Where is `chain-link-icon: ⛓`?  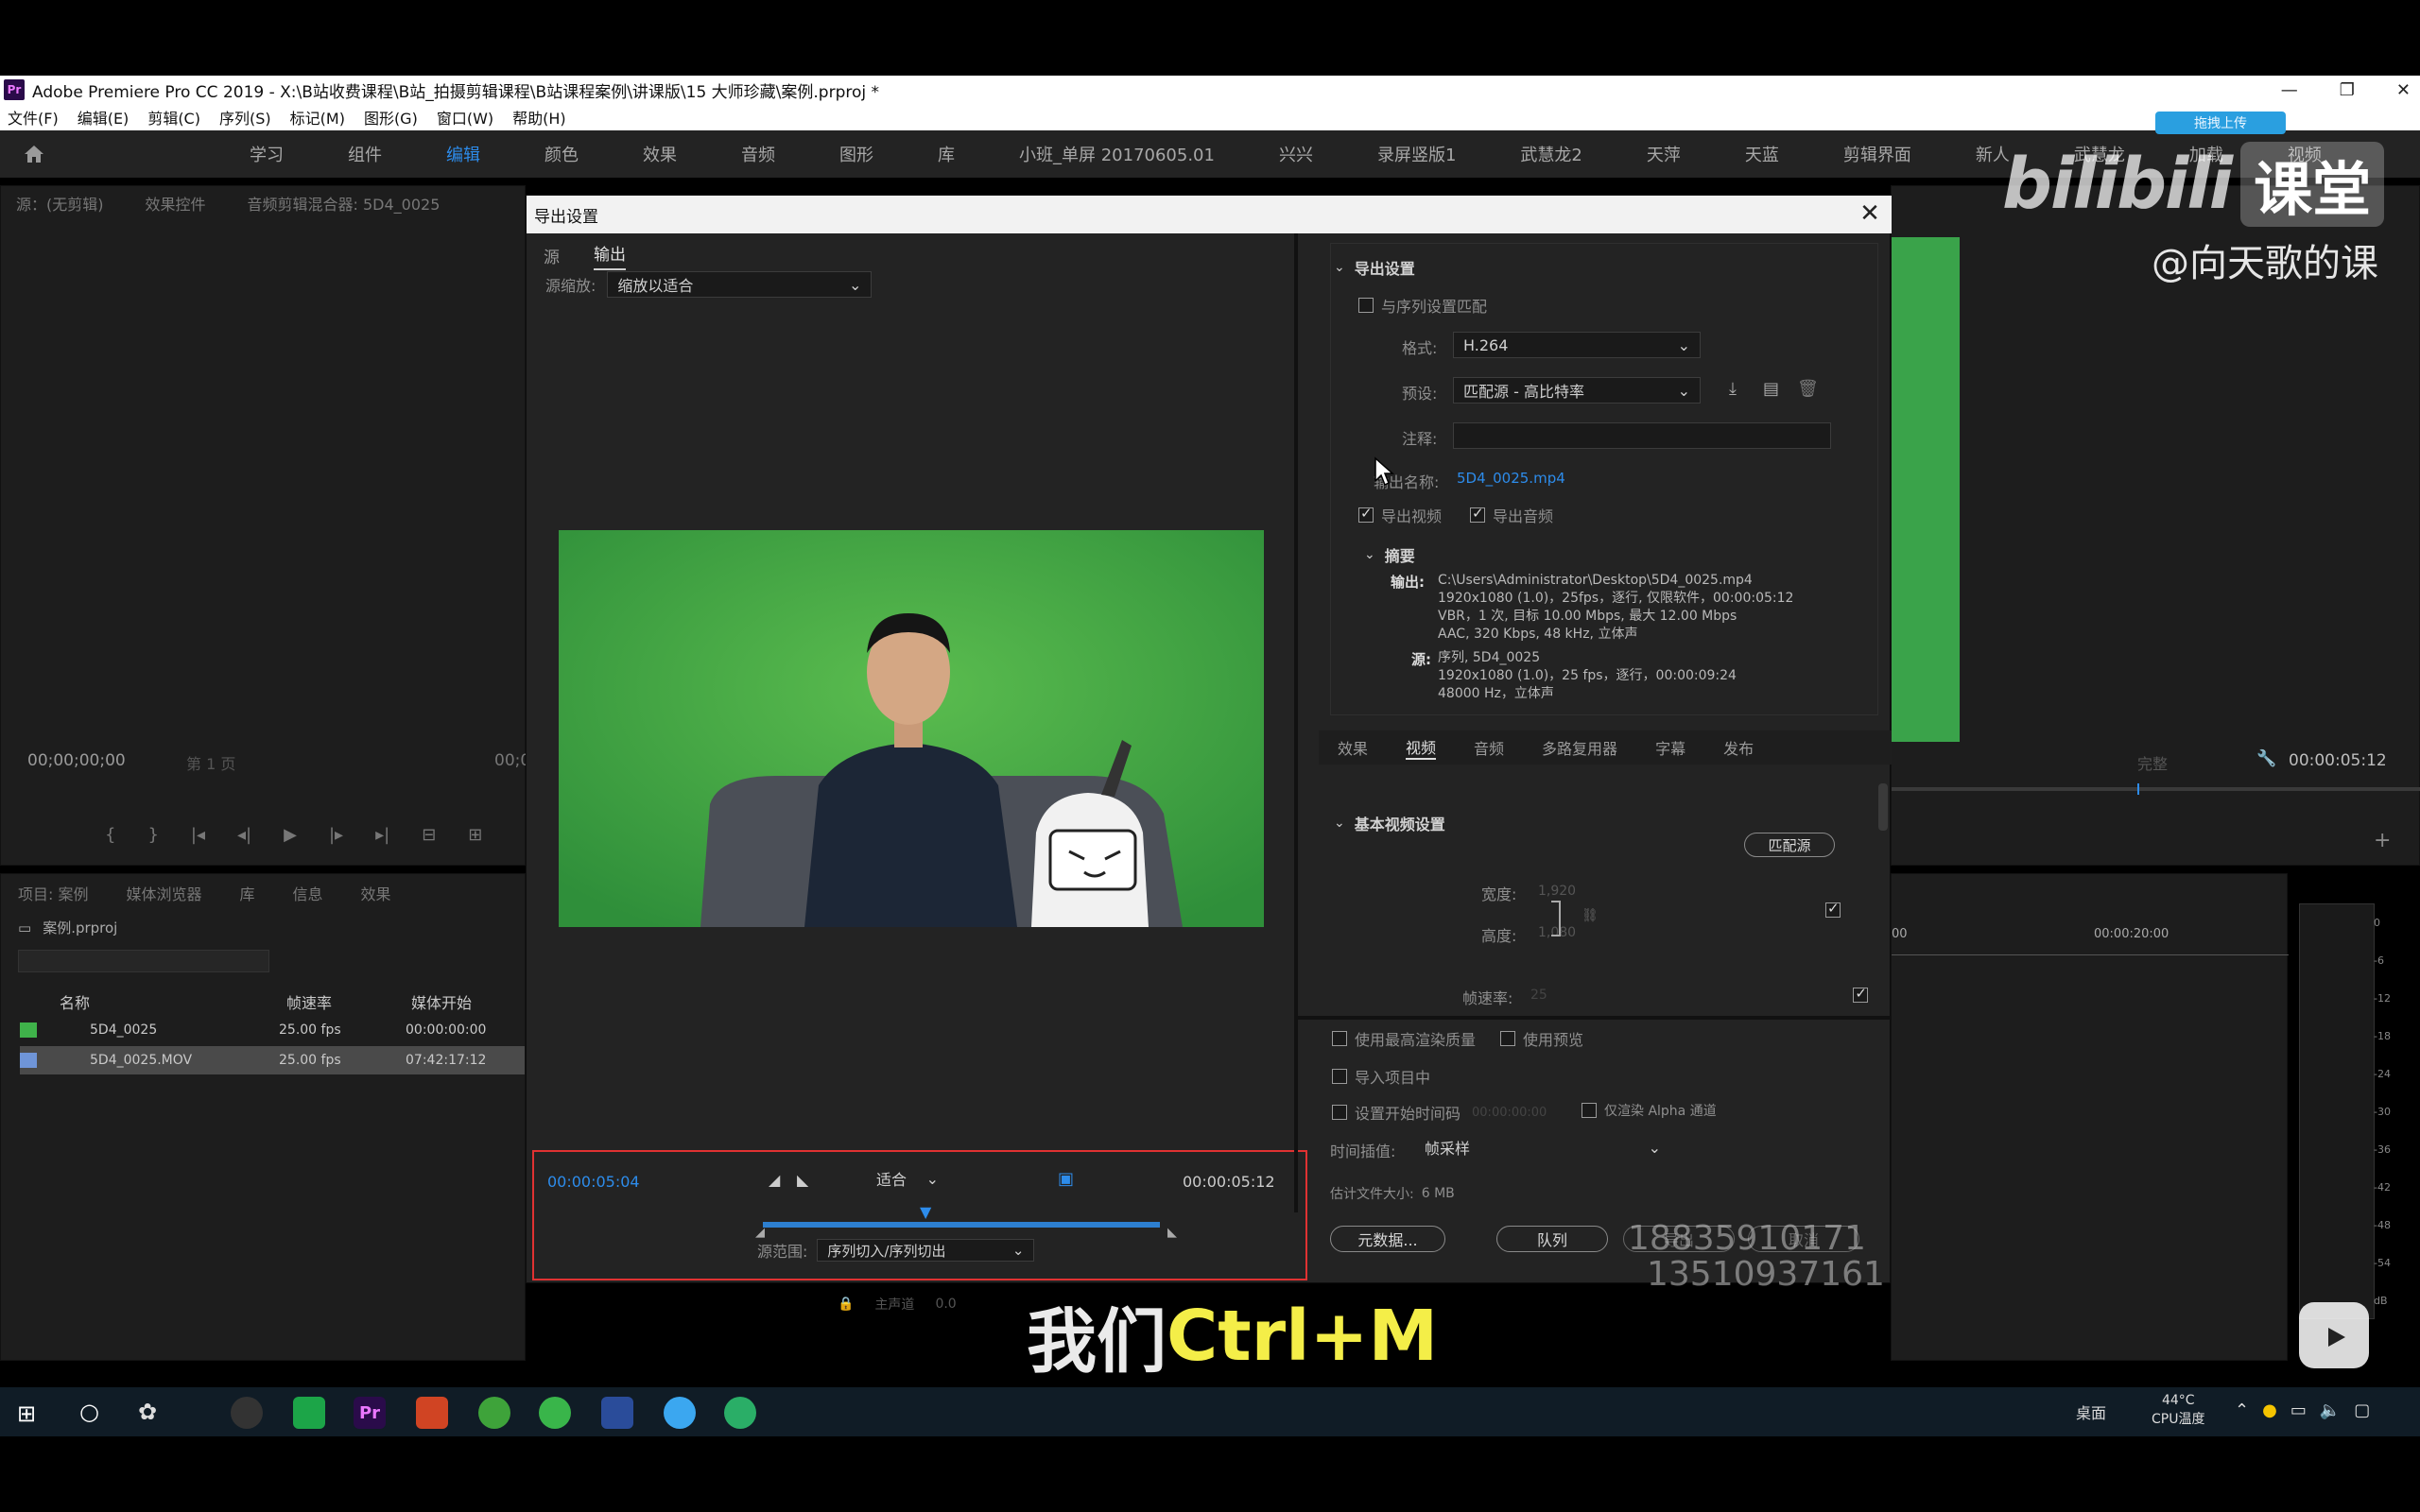 chain-link-icon: ⛓ is located at coordinates (1590, 915).